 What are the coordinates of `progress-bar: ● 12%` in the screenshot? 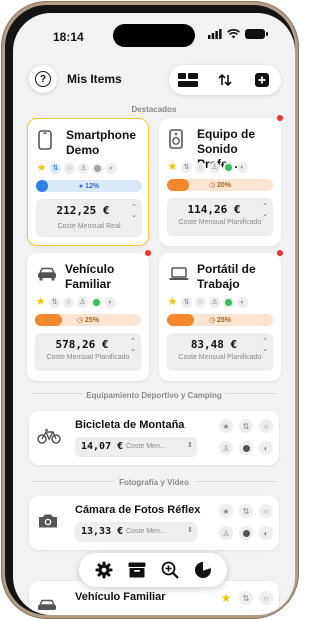 It's located at (89, 186).